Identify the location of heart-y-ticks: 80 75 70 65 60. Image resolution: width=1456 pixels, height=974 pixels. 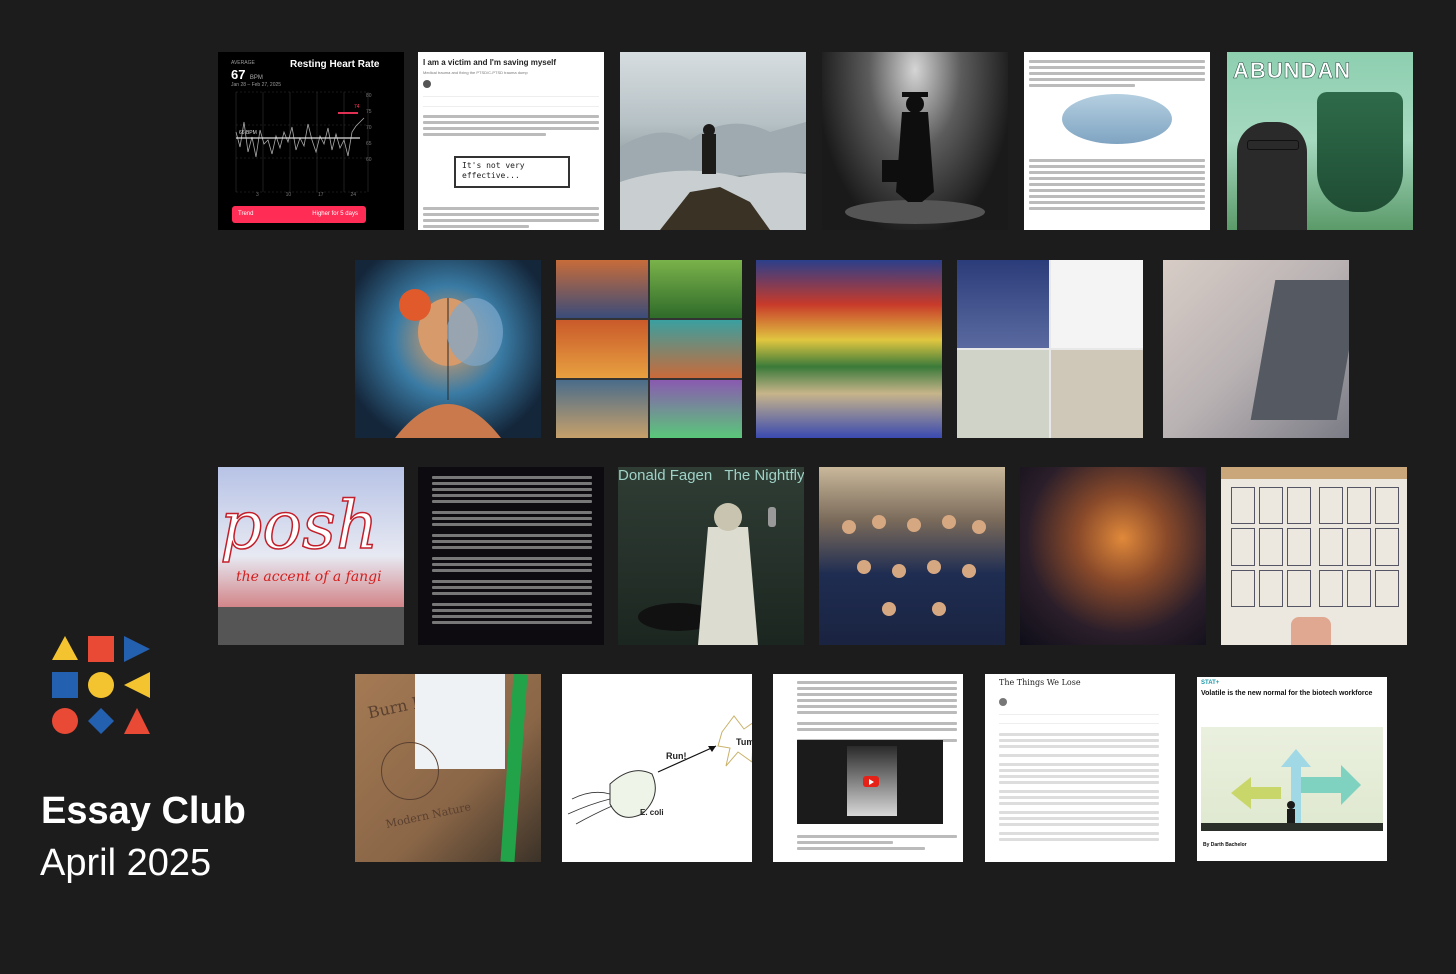
(369, 128).